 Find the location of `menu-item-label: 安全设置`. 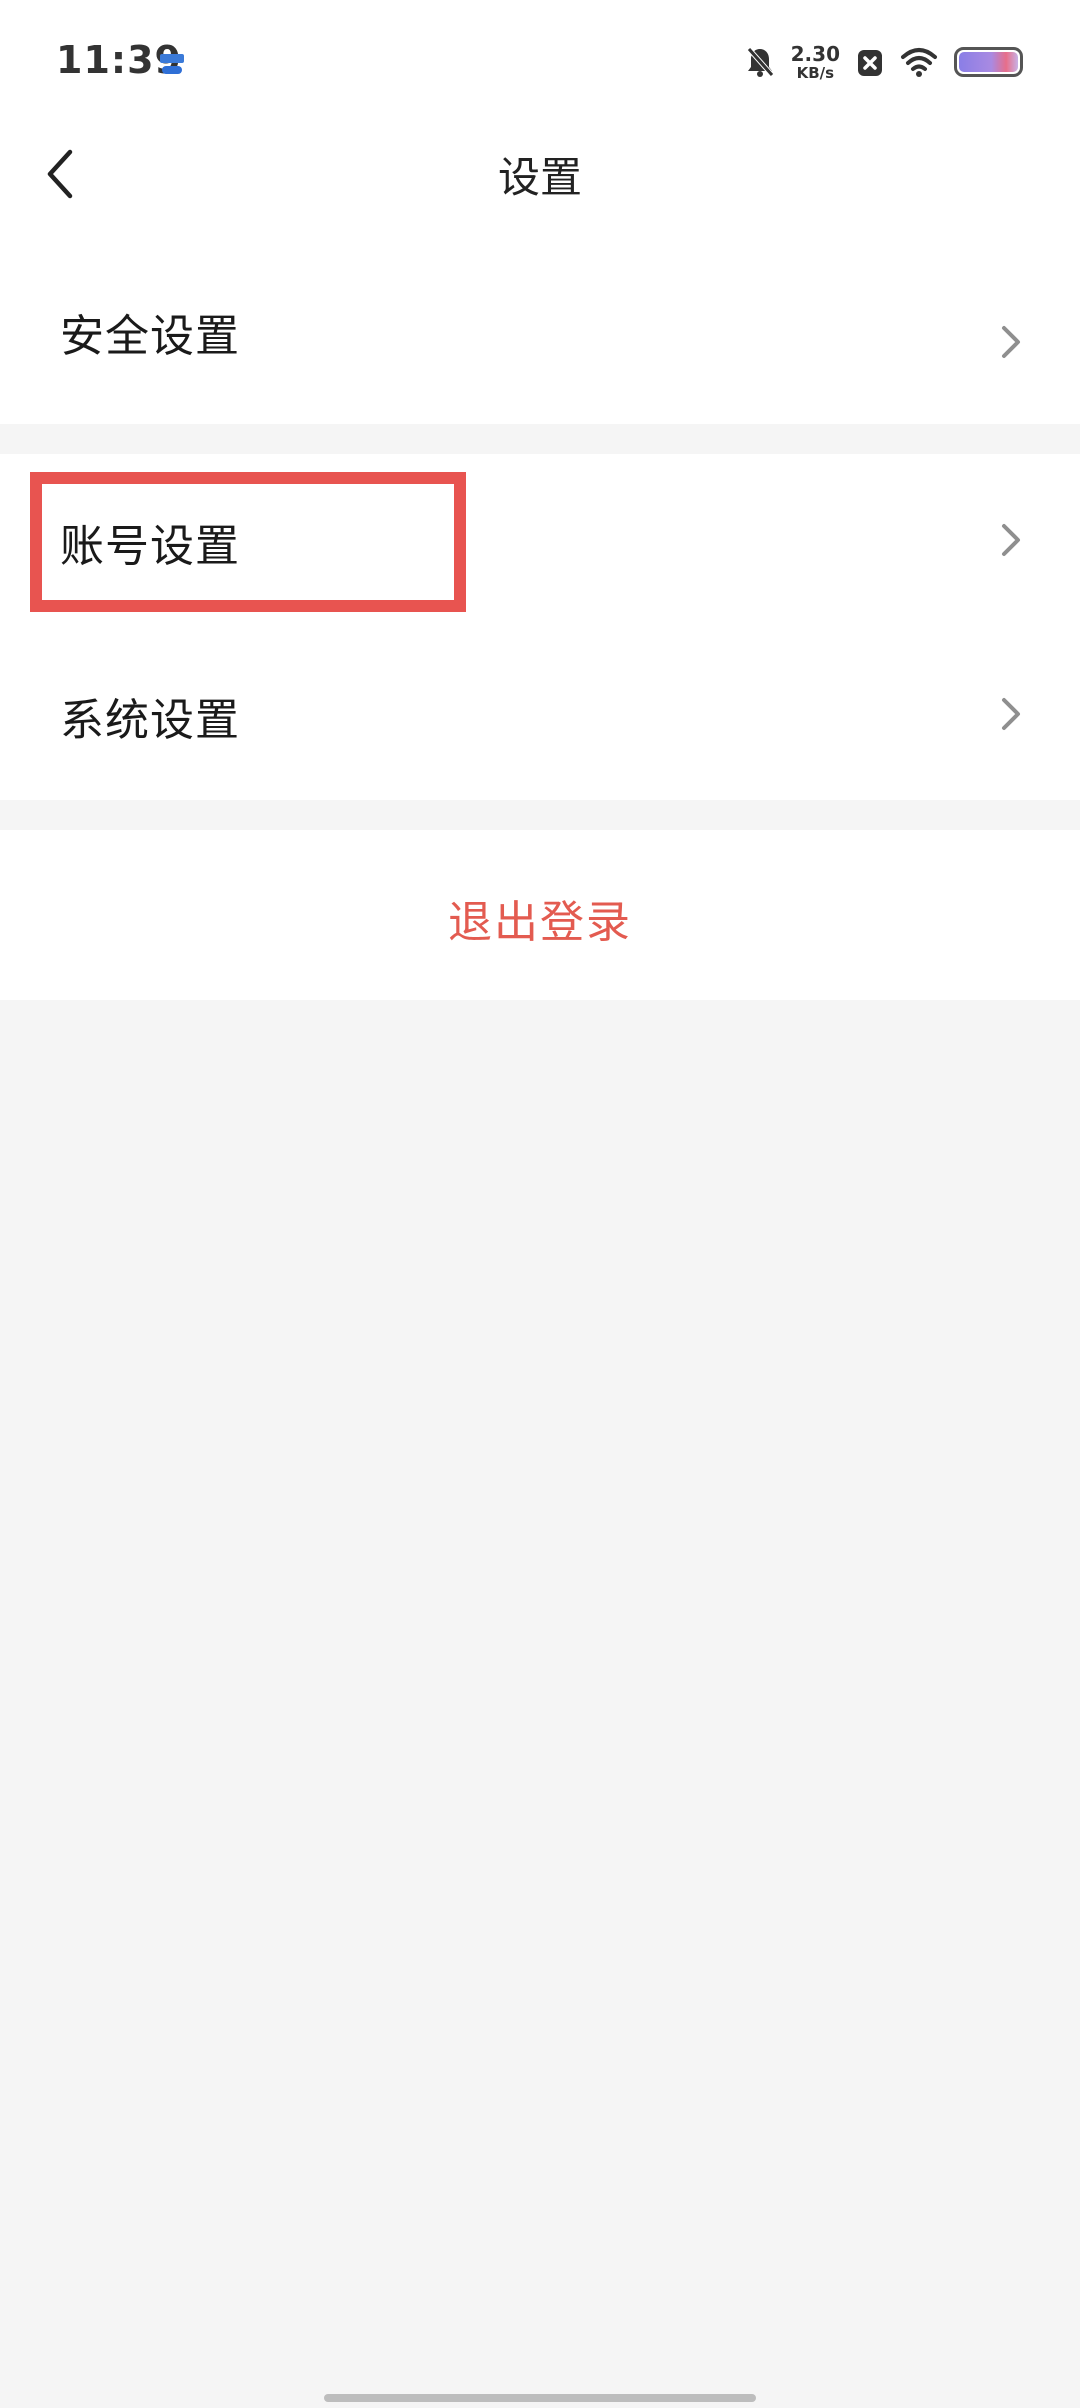

menu-item-label: 安全设置 is located at coordinates (150, 336).